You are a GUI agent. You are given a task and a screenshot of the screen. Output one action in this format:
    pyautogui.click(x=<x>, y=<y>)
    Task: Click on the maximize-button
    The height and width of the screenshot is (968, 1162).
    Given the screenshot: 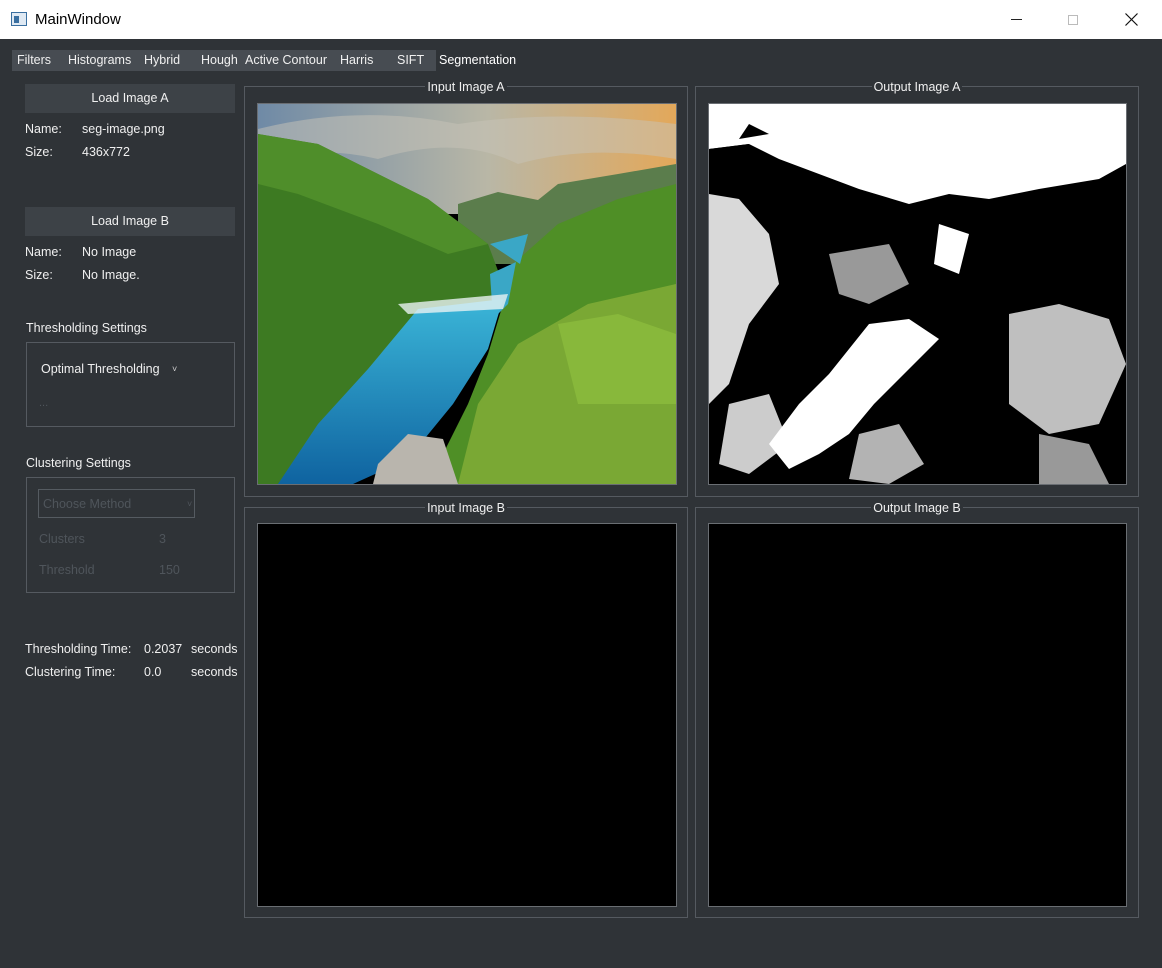 What is the action you would take?
    pyautogui.click(x=1073, y=19)
    